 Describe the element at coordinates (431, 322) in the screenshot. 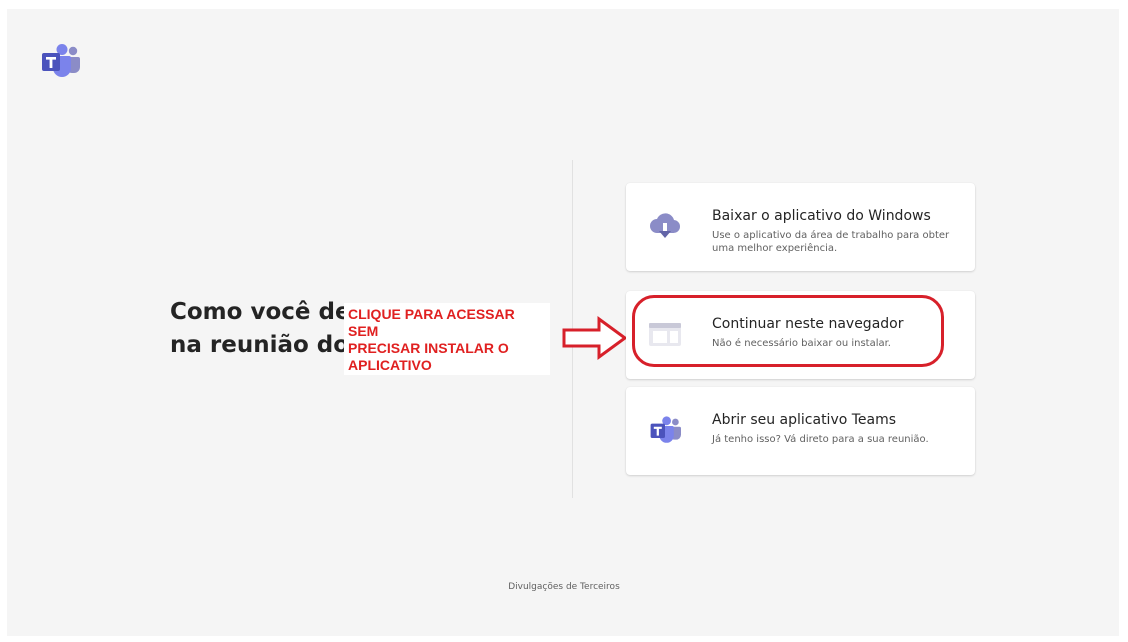

I see `annotation-line-1: CLIQUE PARA ACESSAR SEM` at that location.